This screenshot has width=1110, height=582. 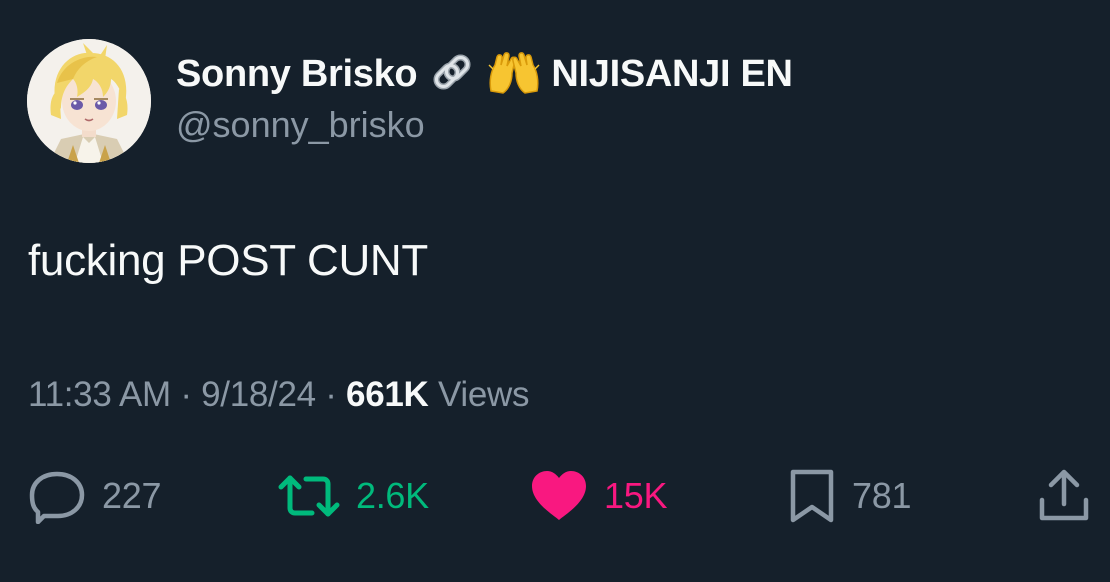 I want to click on tweet-meta: 11:33 AM · 9/18/24 · 661K Views, so click(x=279, y=395).